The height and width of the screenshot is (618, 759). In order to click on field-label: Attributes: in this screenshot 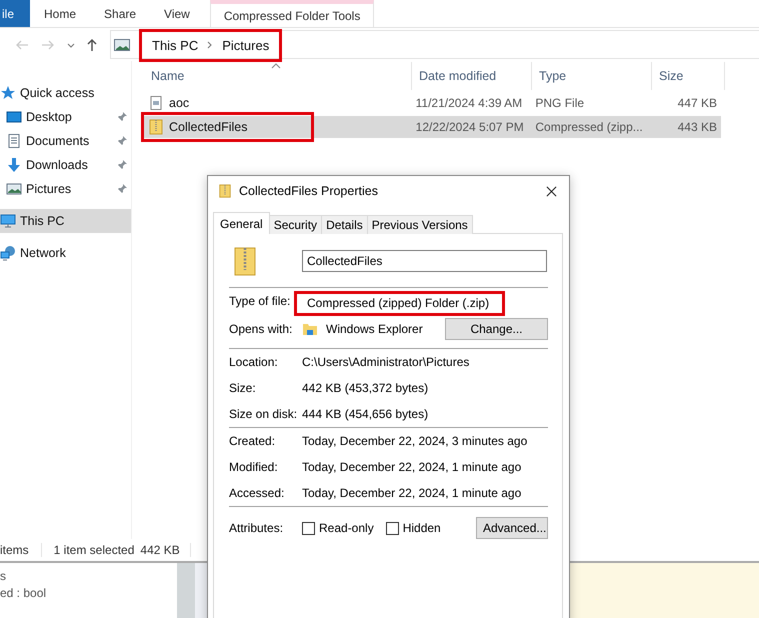, I will do `click(256, 528)`.